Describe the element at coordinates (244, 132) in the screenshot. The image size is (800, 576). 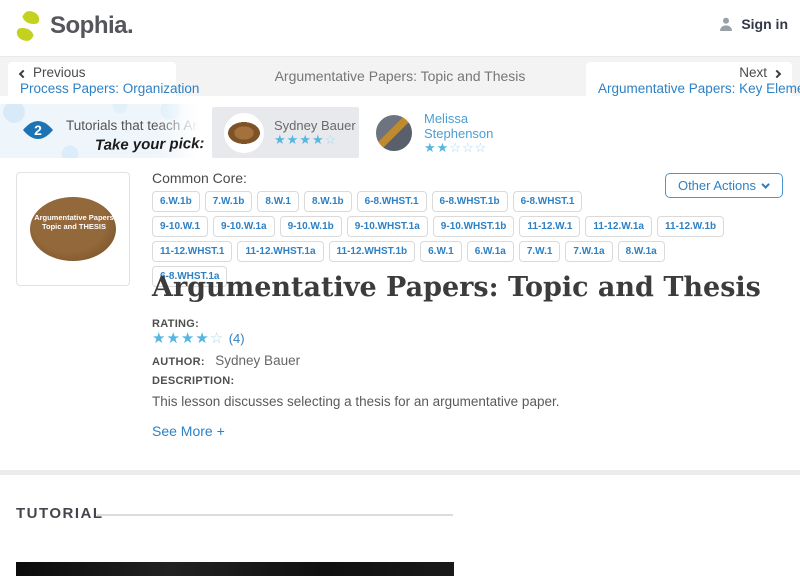
I see `avatar-sydney-bauer` at that location.